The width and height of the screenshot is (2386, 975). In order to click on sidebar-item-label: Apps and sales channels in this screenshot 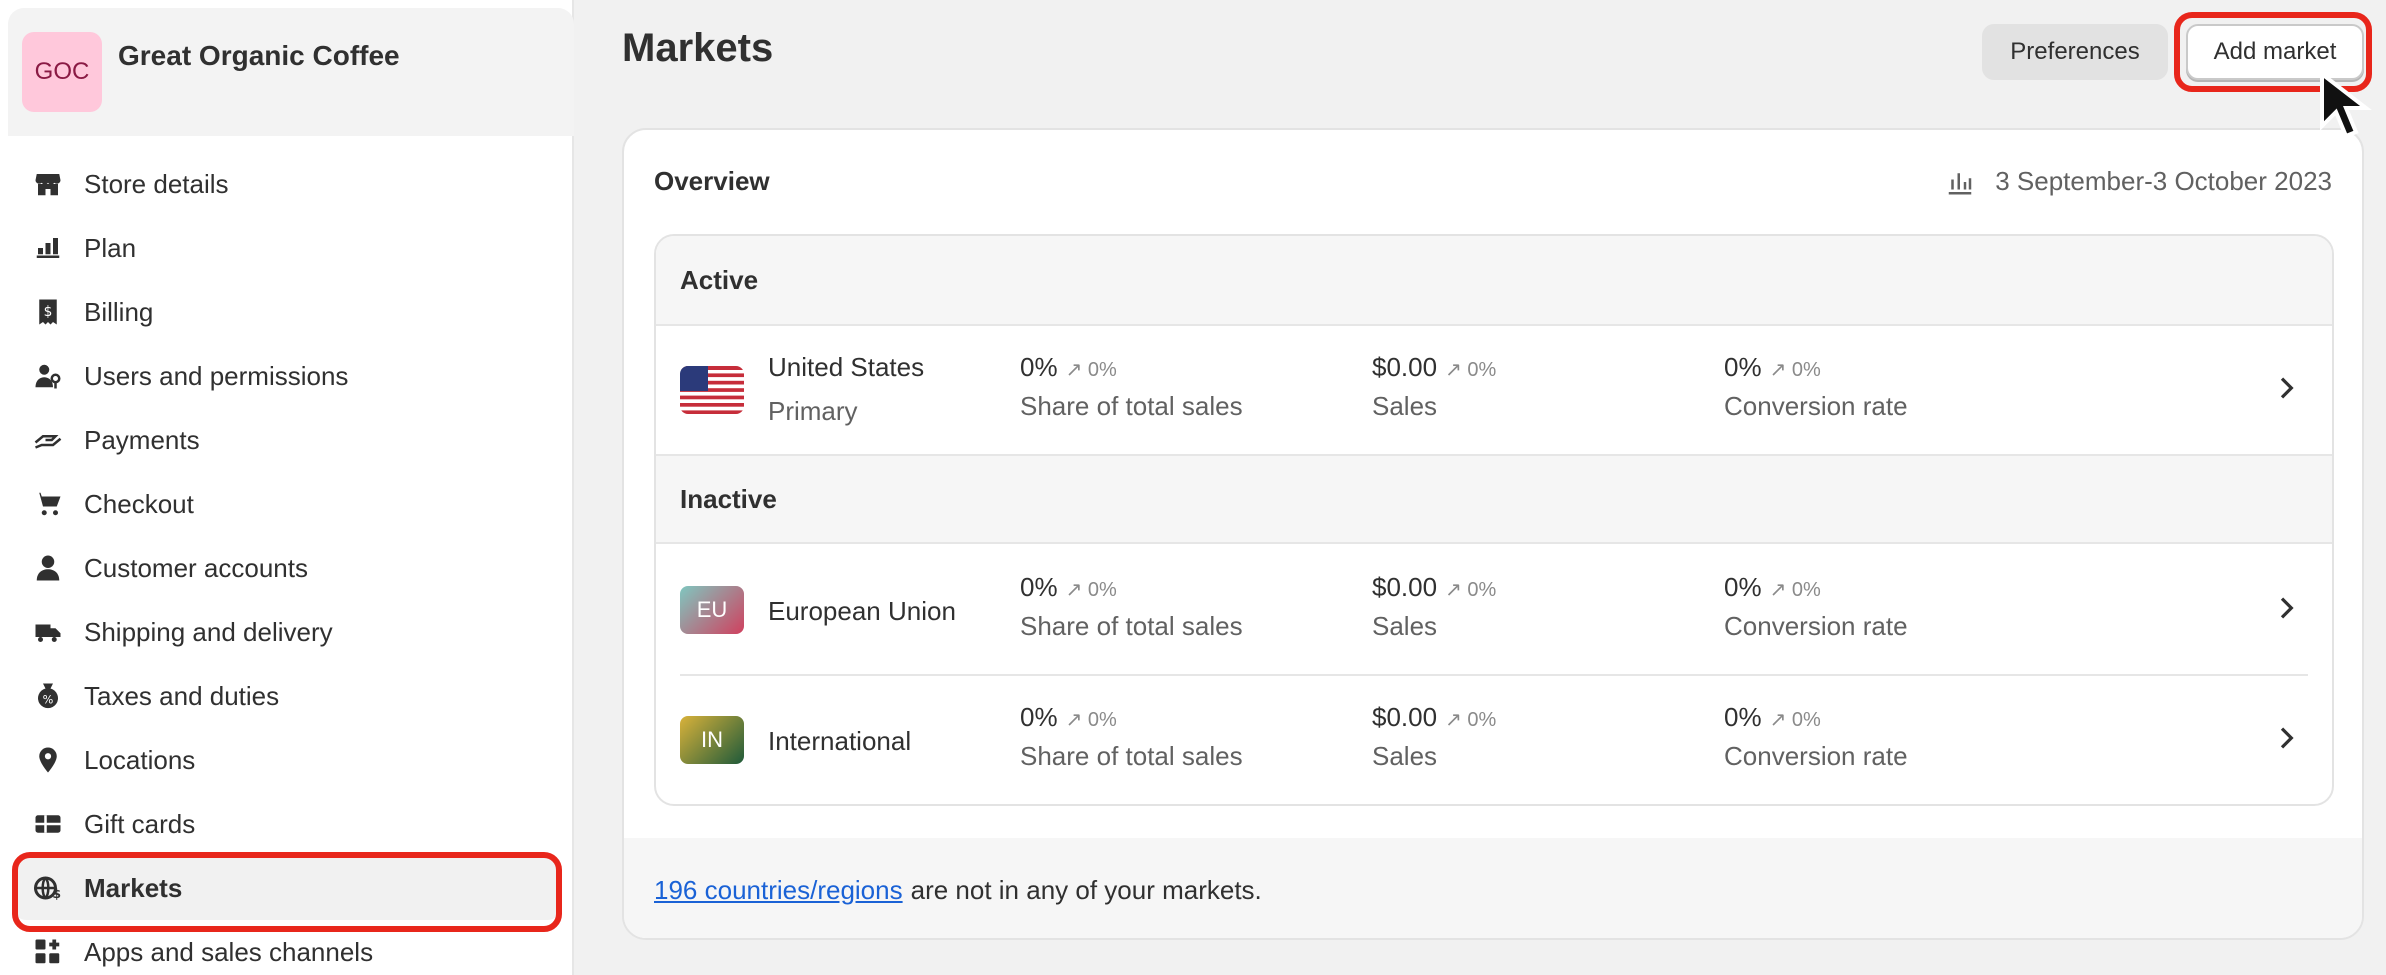, I will do `click(229, 951)`.